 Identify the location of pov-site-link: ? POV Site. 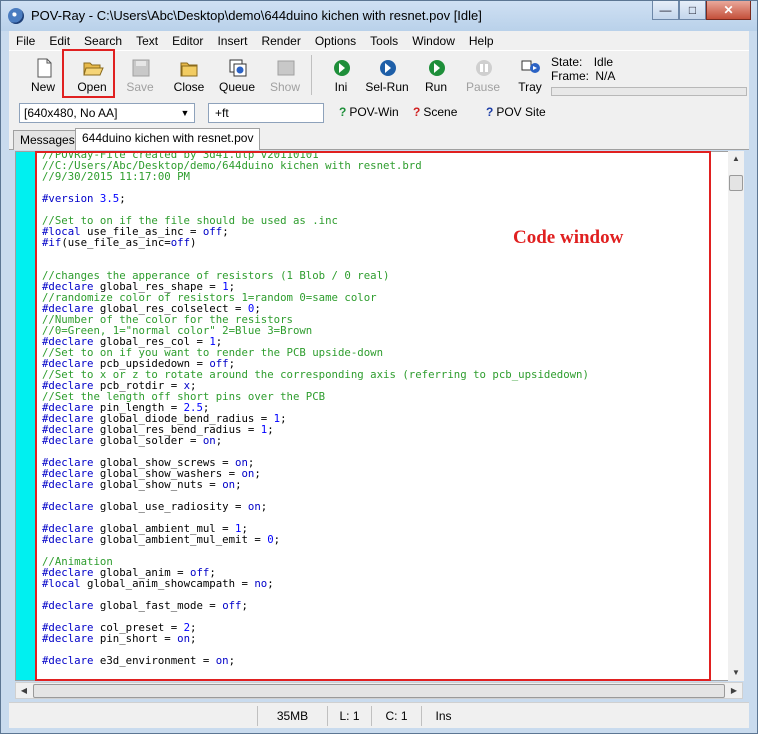
(516, 112).